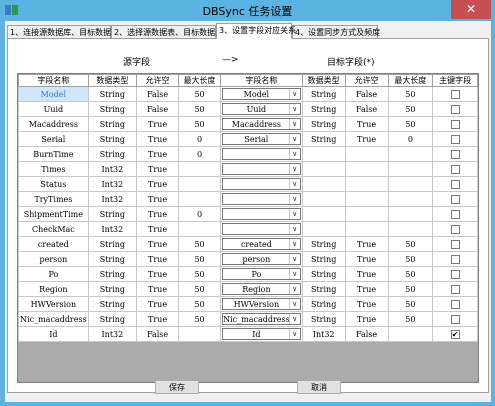 This screenshot has height=406, width=495. I want to click on source-field-name: HWVersion, so click(53, 304).